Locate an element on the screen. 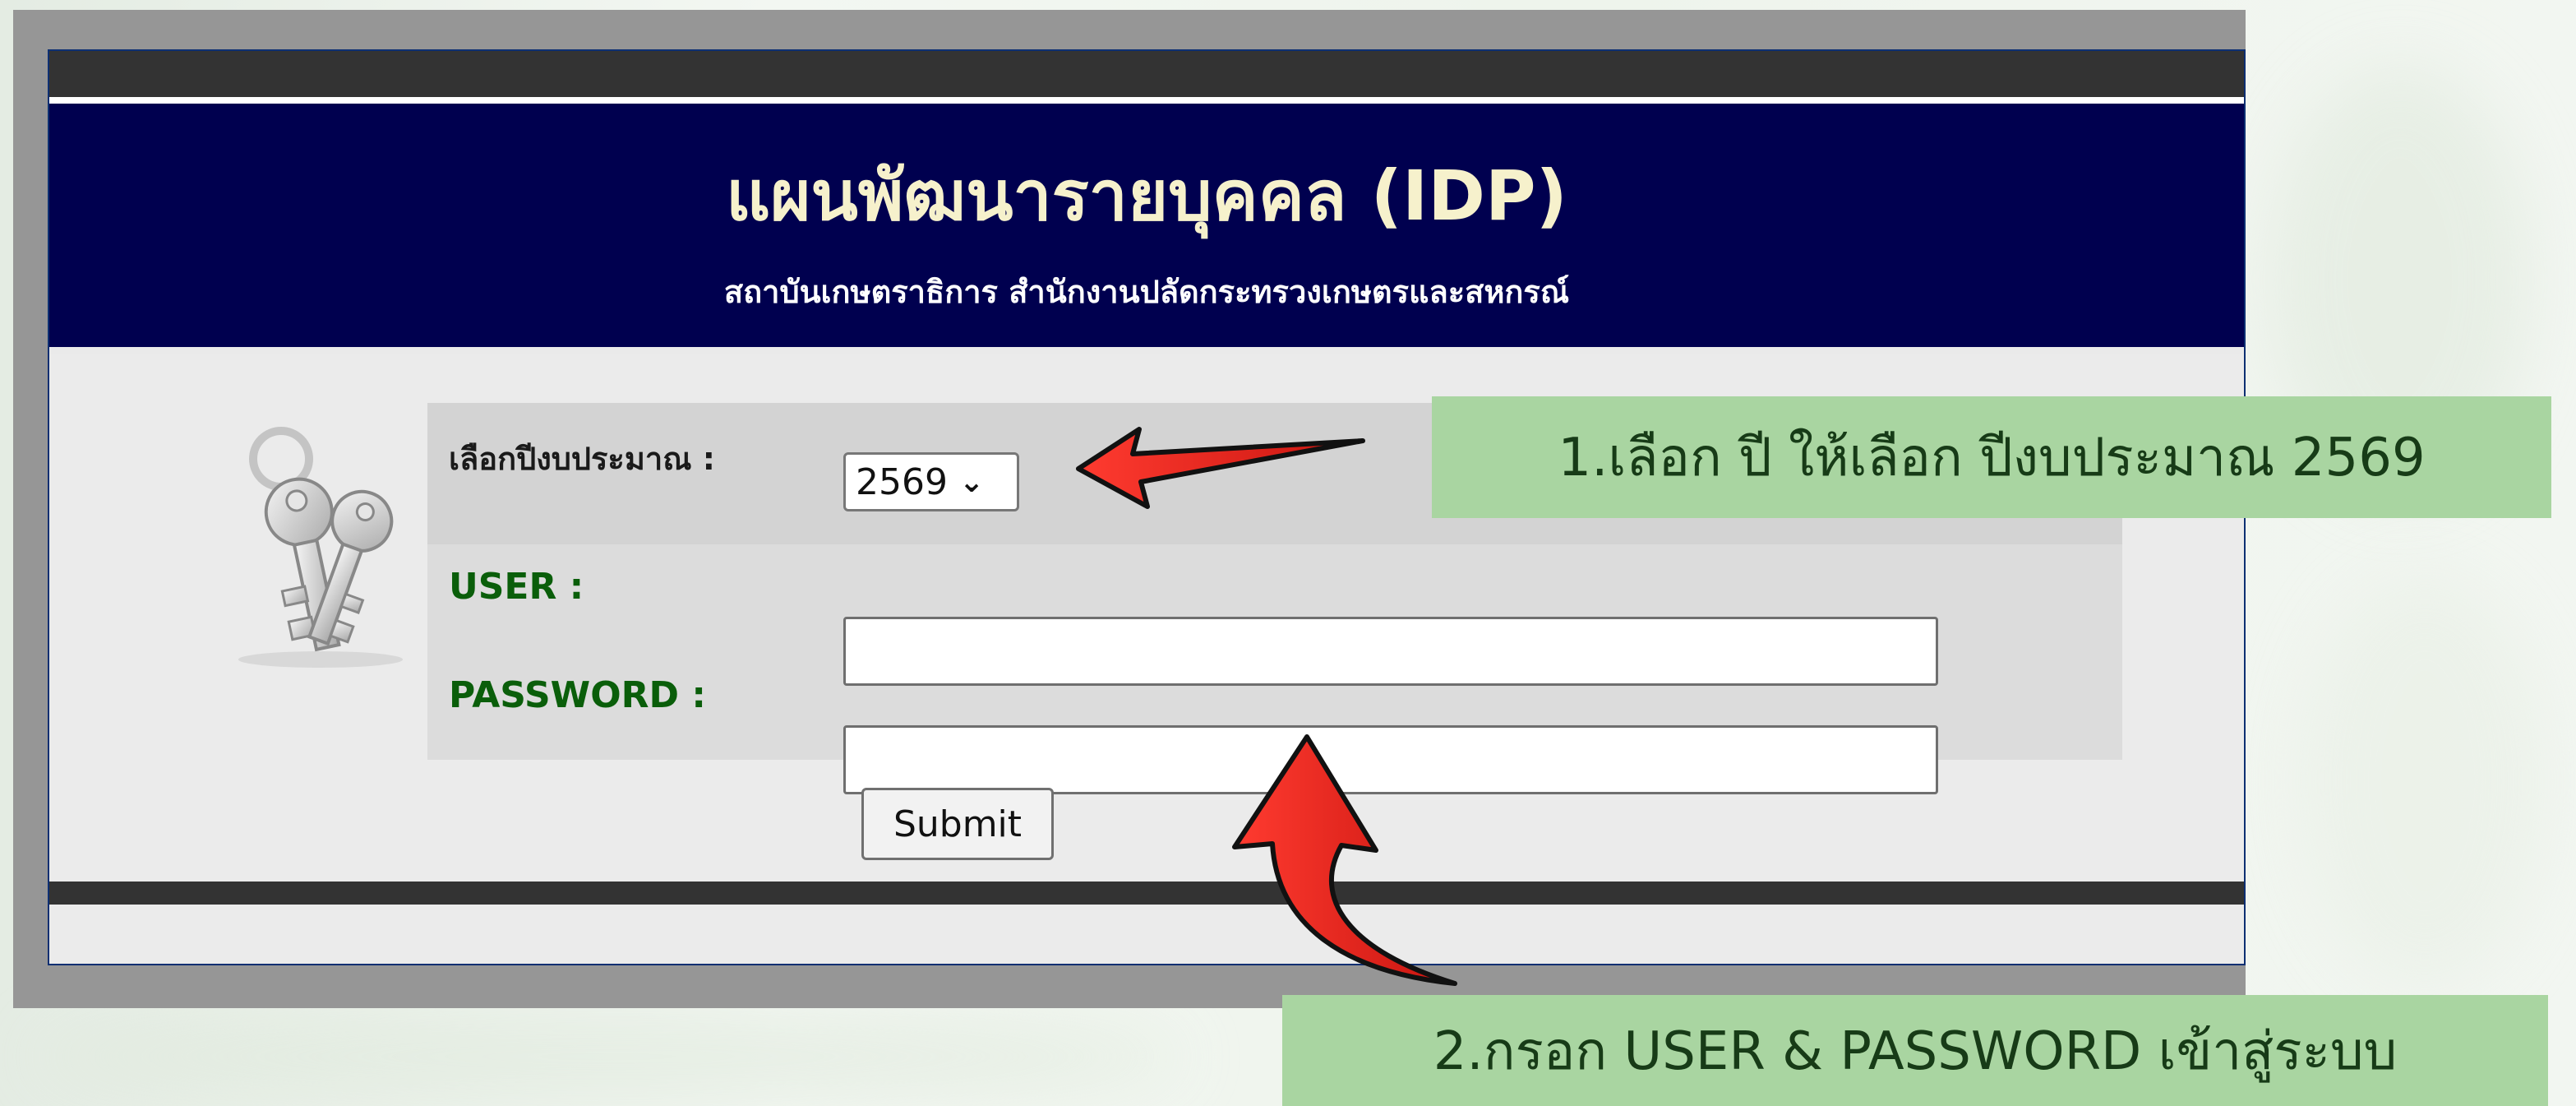  year-select-value: 2569 is located at coordinates (902, 481).